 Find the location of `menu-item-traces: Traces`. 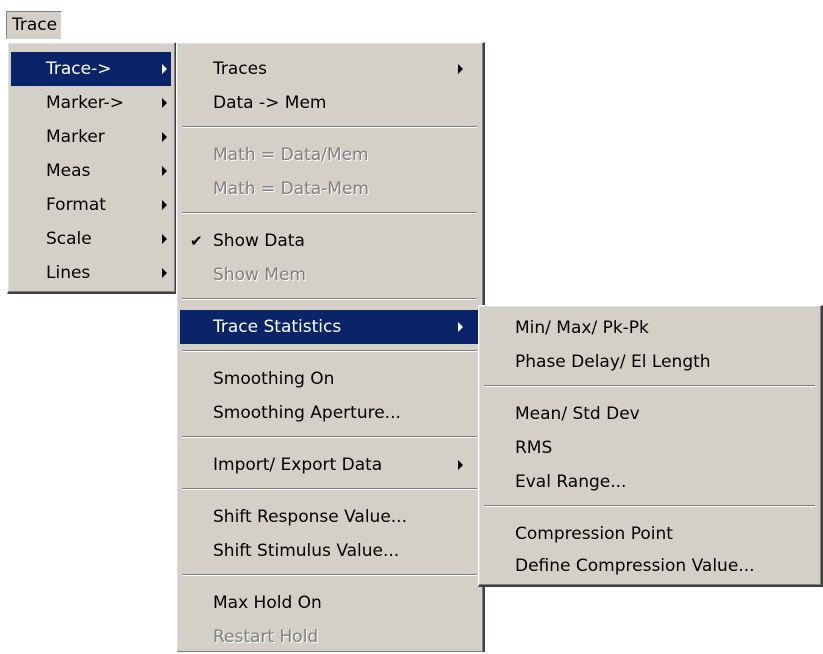

menu-item-traces: Traces is located at coordinates (329, 69).